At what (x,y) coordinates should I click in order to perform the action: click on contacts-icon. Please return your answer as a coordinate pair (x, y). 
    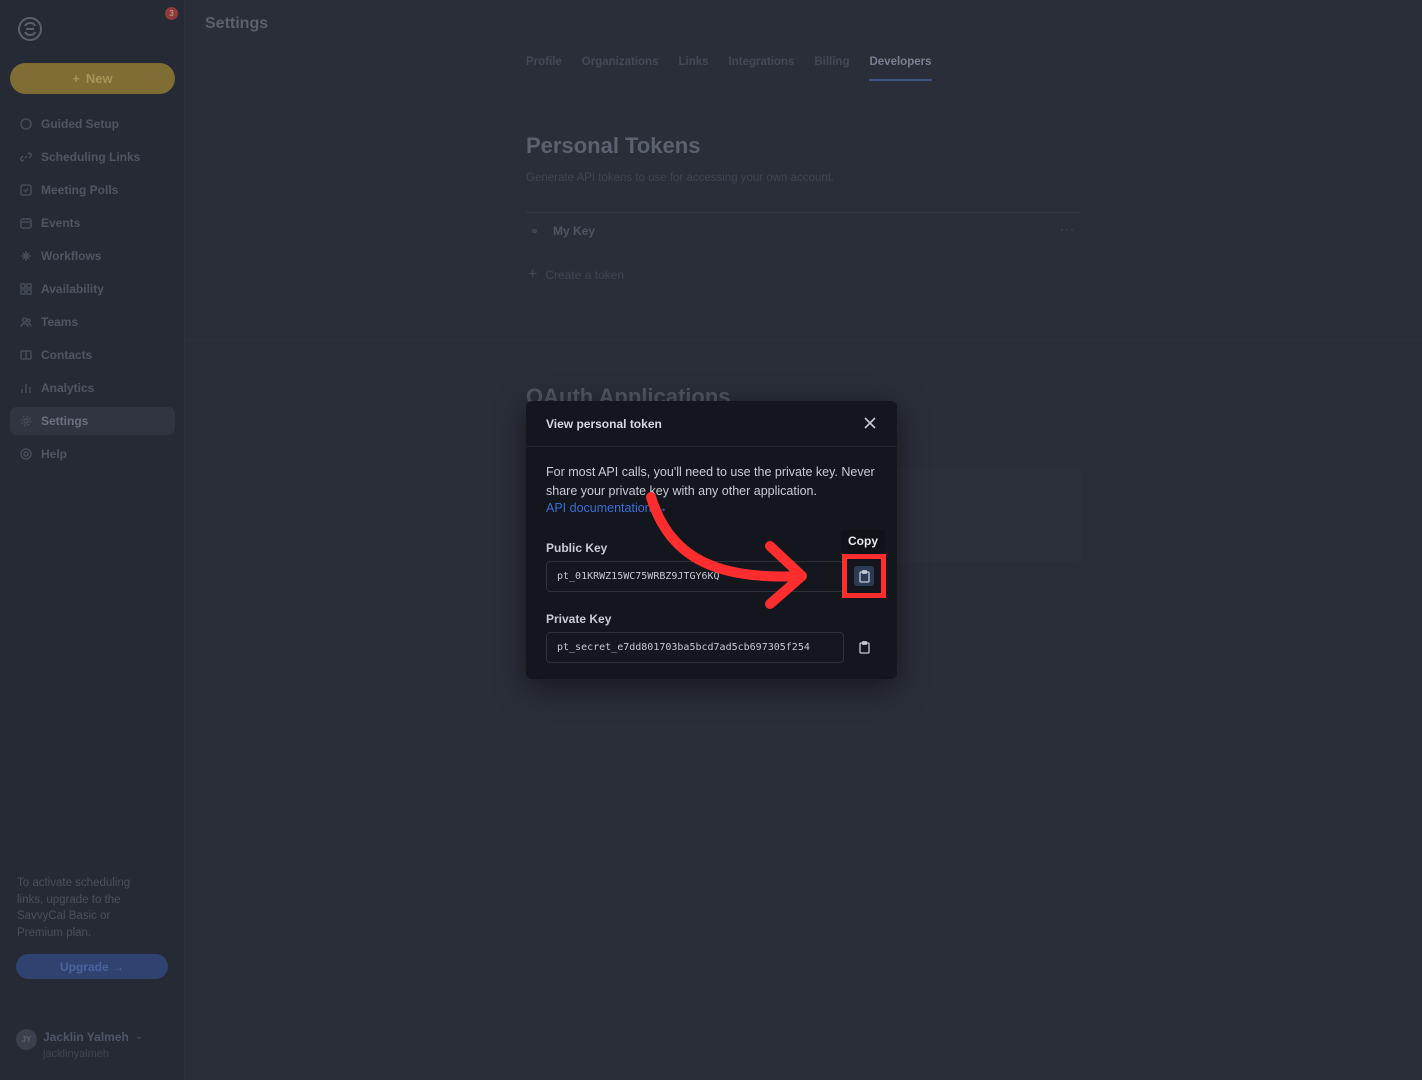
    Looking at the image, I should click on (26, 355).